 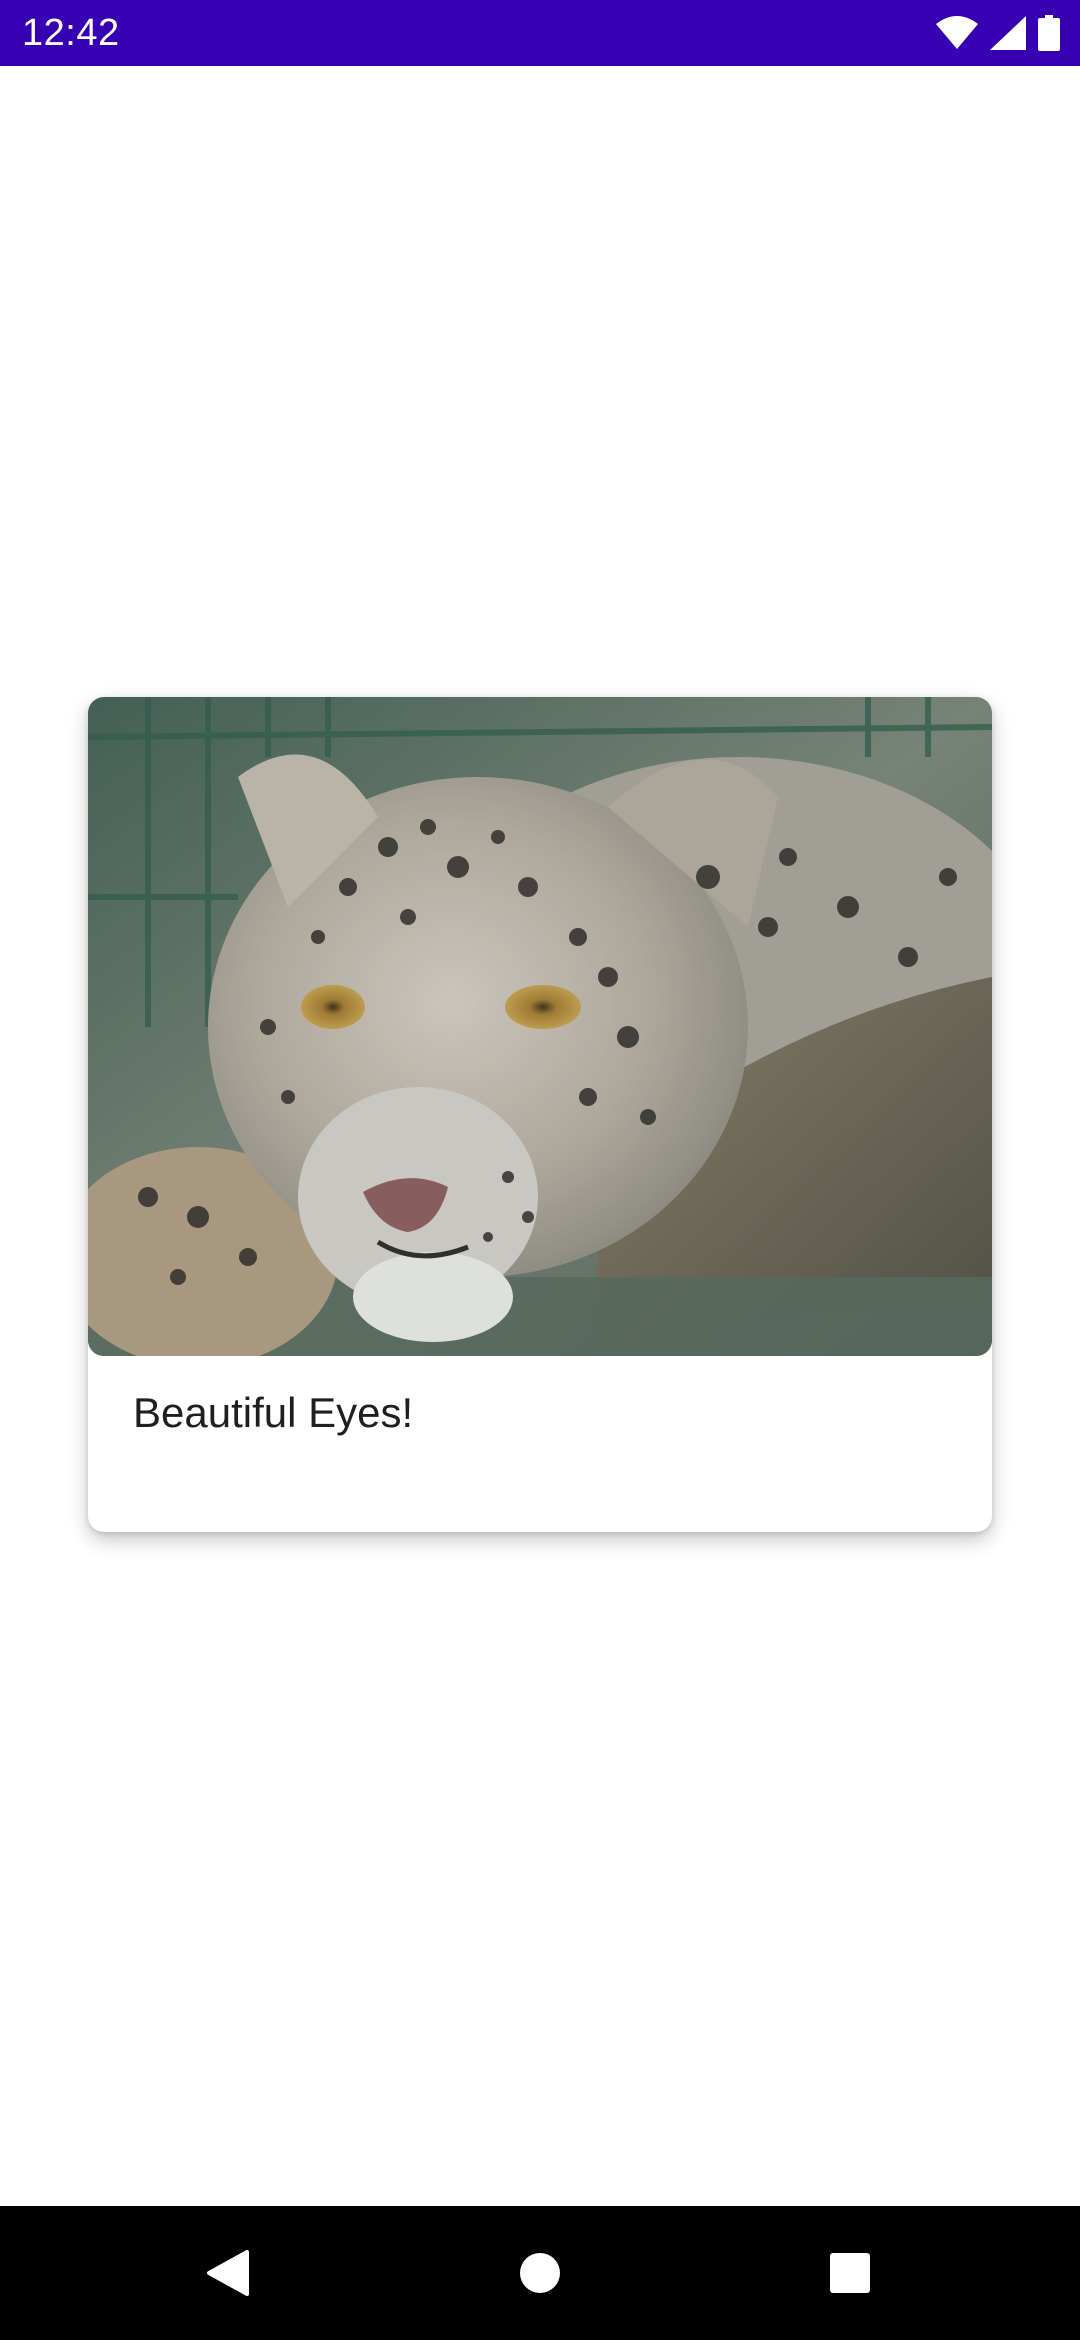 I want to click on status-icons, so click(x=998, y=33).